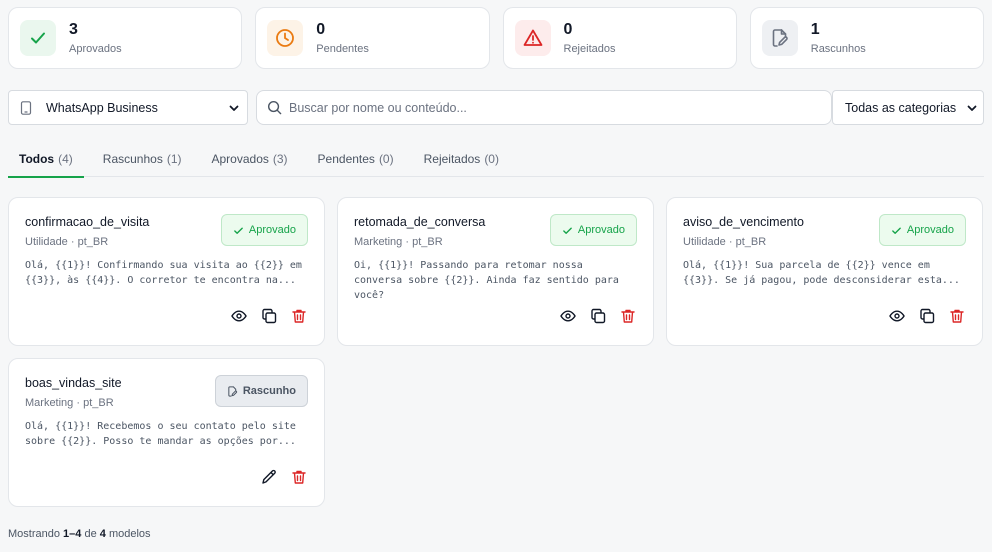 This screenshot has width=992, height=552. What do you see at coordinates (90, 534) in the screenshot?
I see `footer-of: de` at bounding box center [90, 534].